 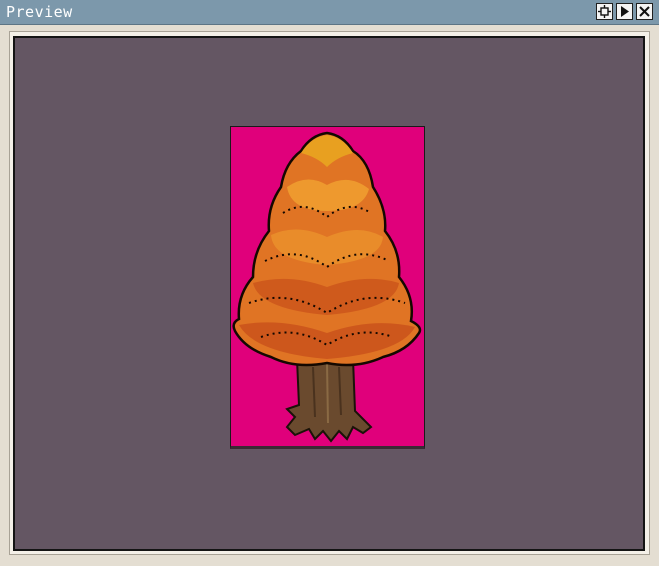 I want to click on title-bar: Preview, so click(x=329, y=12).